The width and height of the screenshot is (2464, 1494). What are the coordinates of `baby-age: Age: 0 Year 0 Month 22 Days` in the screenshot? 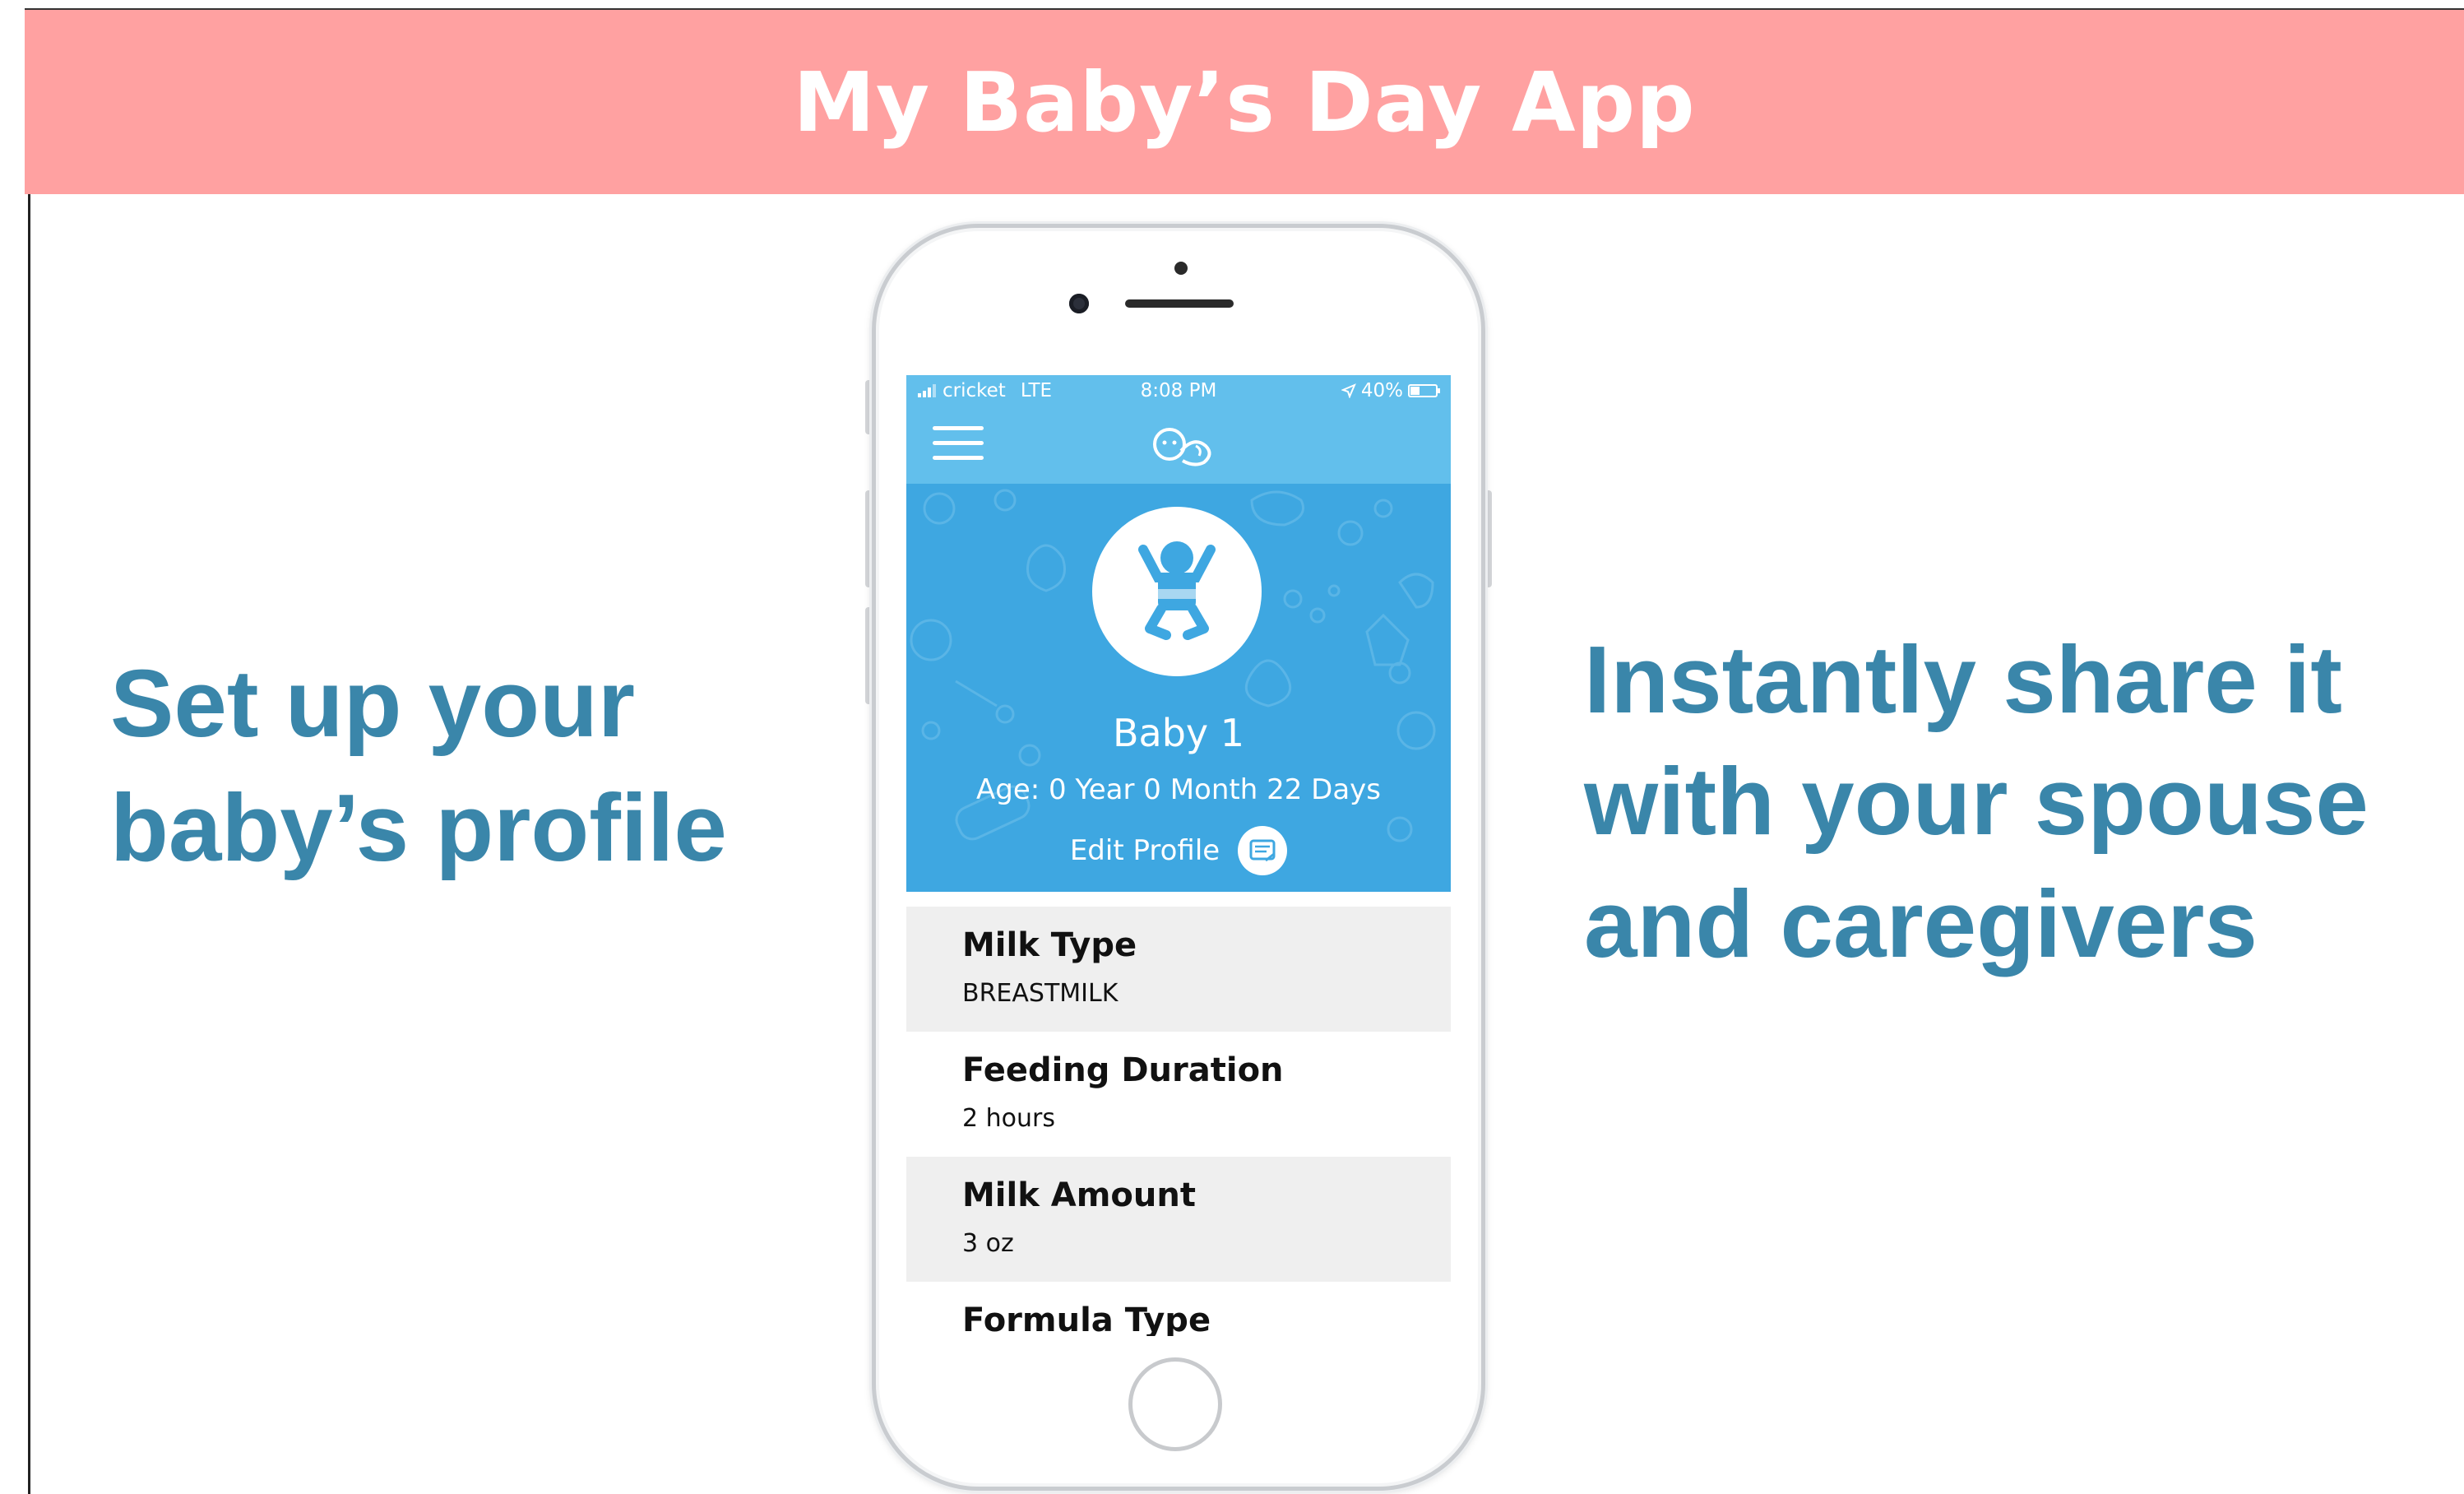 It's located at (1178, 789).